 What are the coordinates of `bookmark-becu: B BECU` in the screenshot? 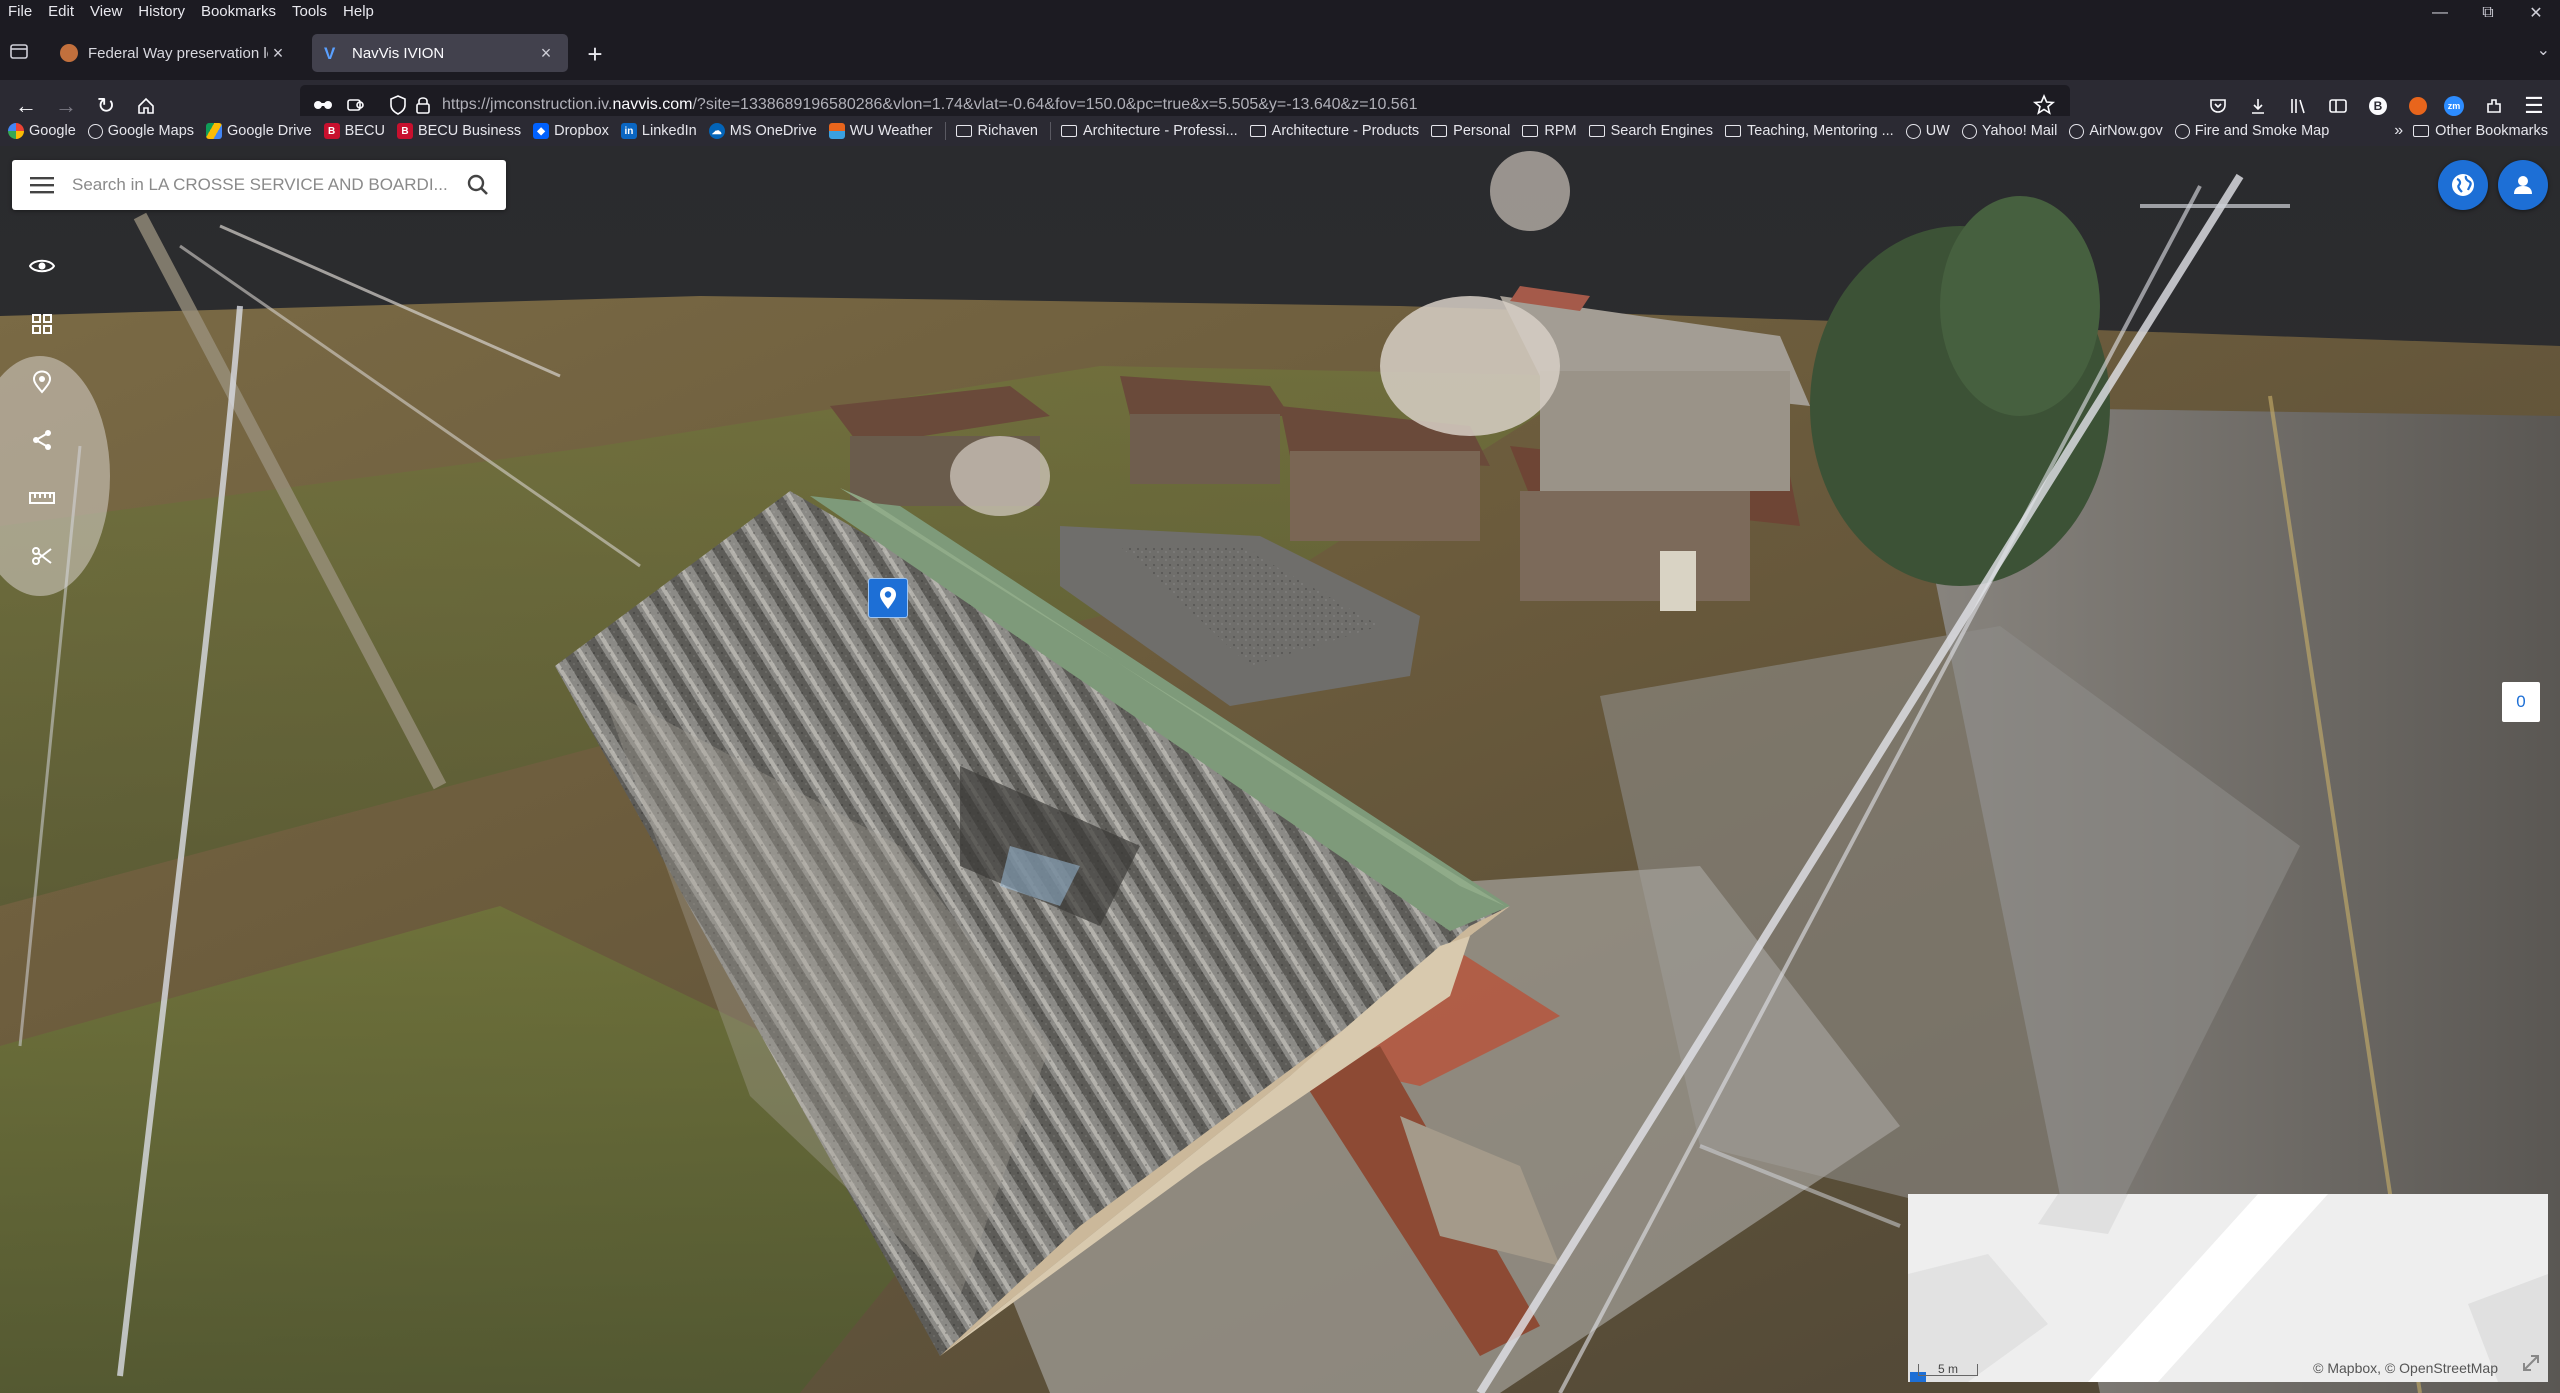 It's located at (354, 131).